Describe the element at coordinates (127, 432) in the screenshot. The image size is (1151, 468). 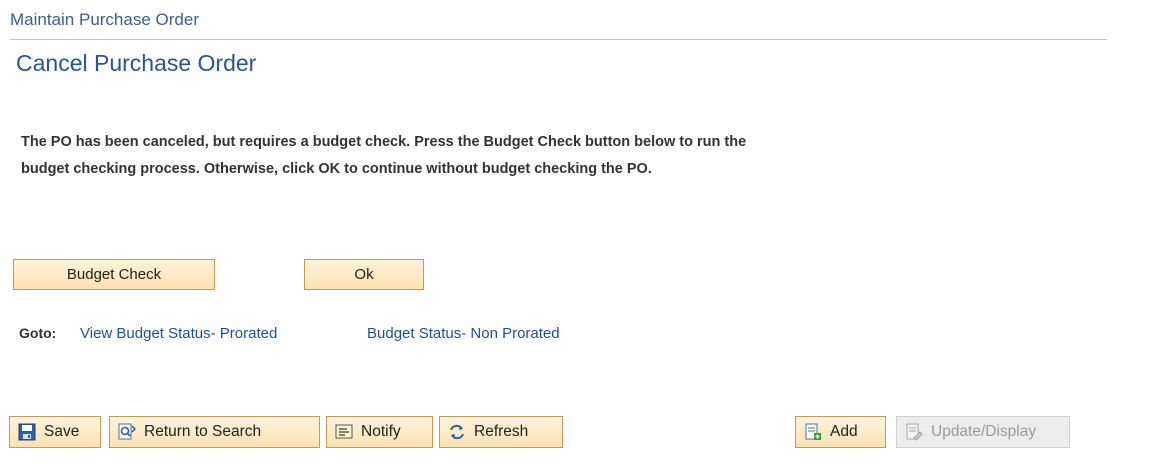
I see `return-to-search-icon` at that location.